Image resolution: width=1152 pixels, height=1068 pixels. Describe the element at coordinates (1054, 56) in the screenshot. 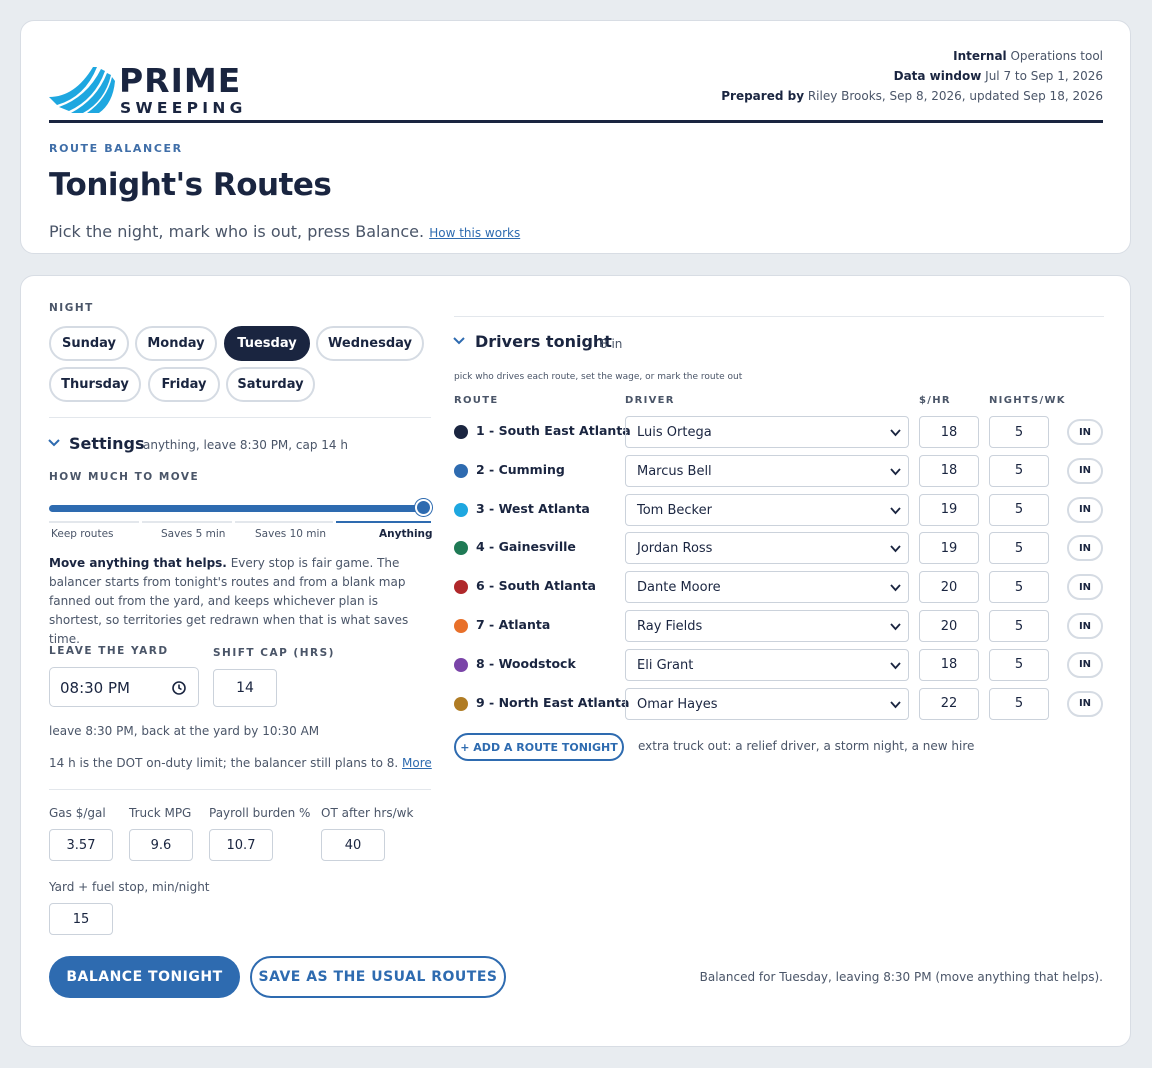

I see `meta-internal-value: Operations tool` at that location.